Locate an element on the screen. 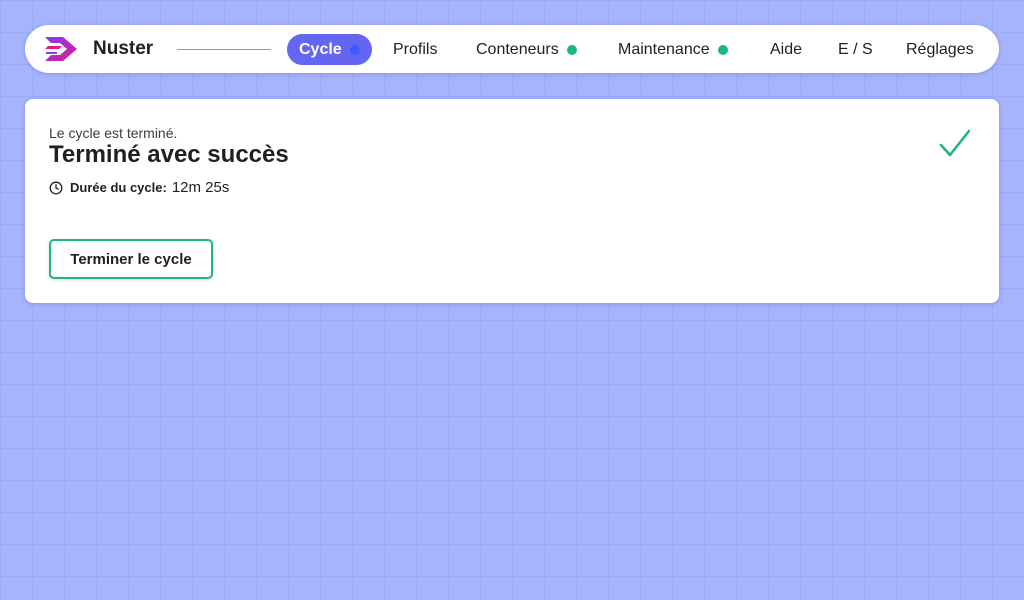 This screenshot has width=1024, height=600. tab-maintenance: Maintenance is located at coordinates (673, 49).